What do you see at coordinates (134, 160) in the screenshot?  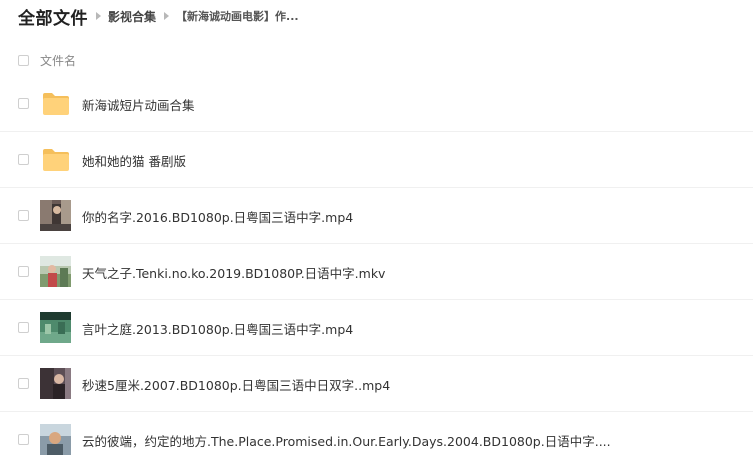 I see `file-name: 她和她的猫 番剧版` at bounding box center [134, 160].